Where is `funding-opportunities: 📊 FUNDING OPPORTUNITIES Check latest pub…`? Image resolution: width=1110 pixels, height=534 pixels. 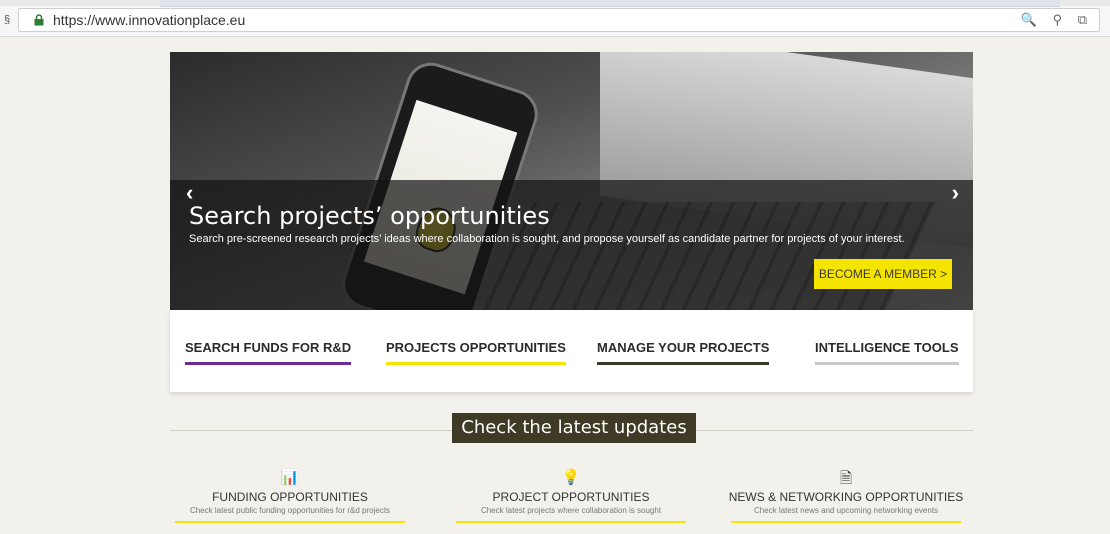
funding-opportunities: 📊 FUNDING OPPORTUNITIES Check latest pub… is located at coordinates (290, 495).